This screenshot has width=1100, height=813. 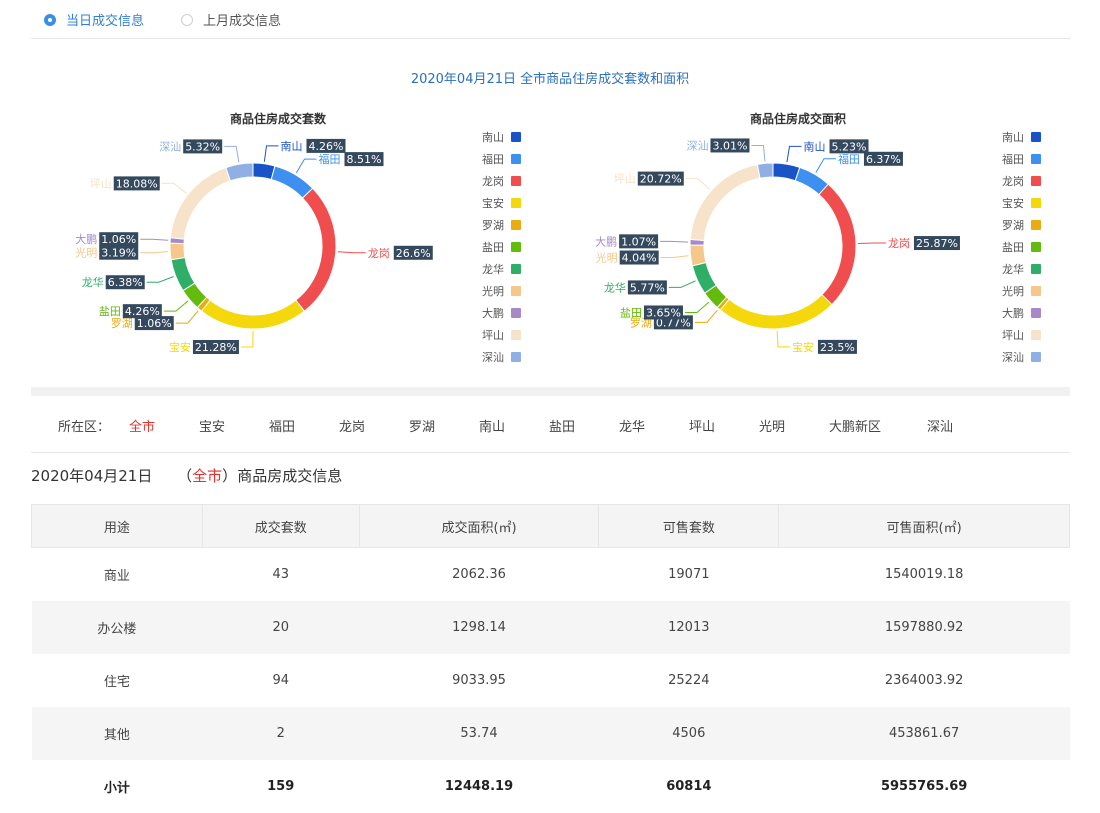 What do you see at coordinates (798, 118) in the screenshot?
I see `chart-title: 商品住房成交面积` at bounding box center [798, 118].